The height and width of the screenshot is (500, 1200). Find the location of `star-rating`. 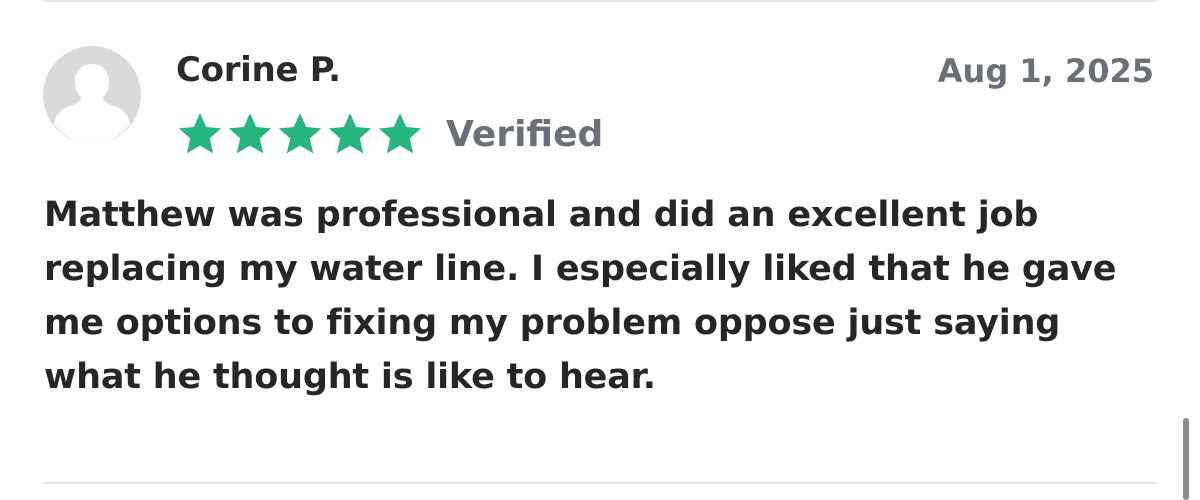

star-rating is located at coordinates (300, 134).